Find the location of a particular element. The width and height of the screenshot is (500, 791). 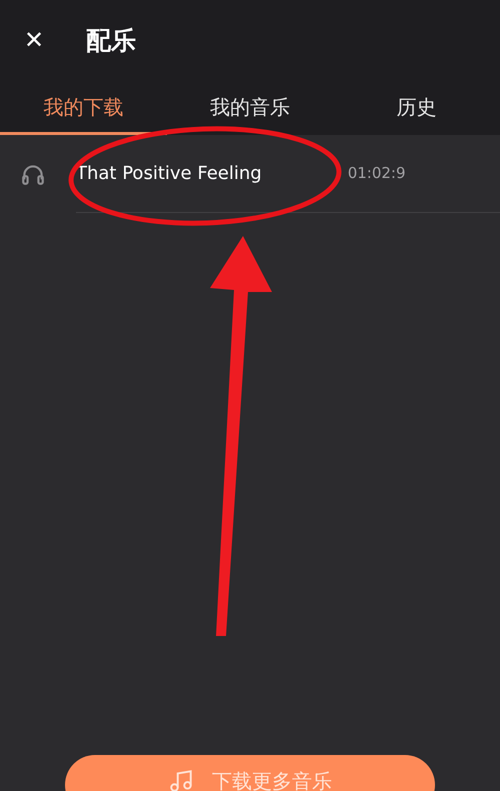

music-note-icon is located at coordinates (181, 779).